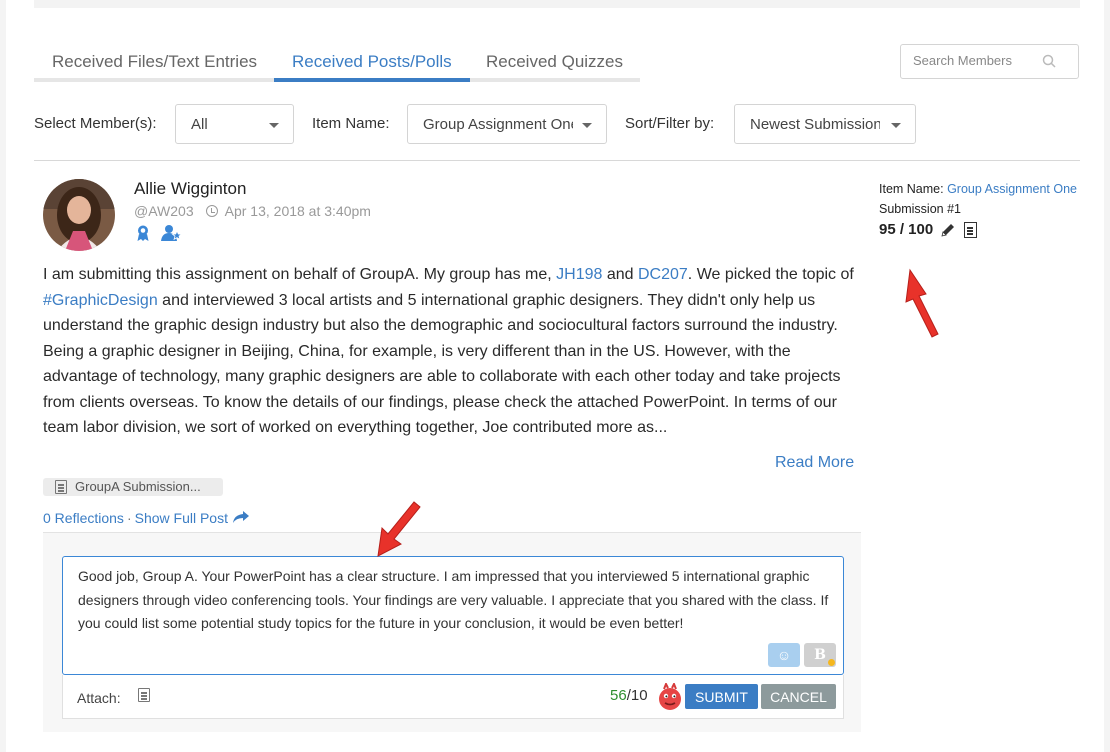  What do you see at coordinates (948, 230) in the screenshot?
I see `pencil-icon` at bounding box center [948, 230].